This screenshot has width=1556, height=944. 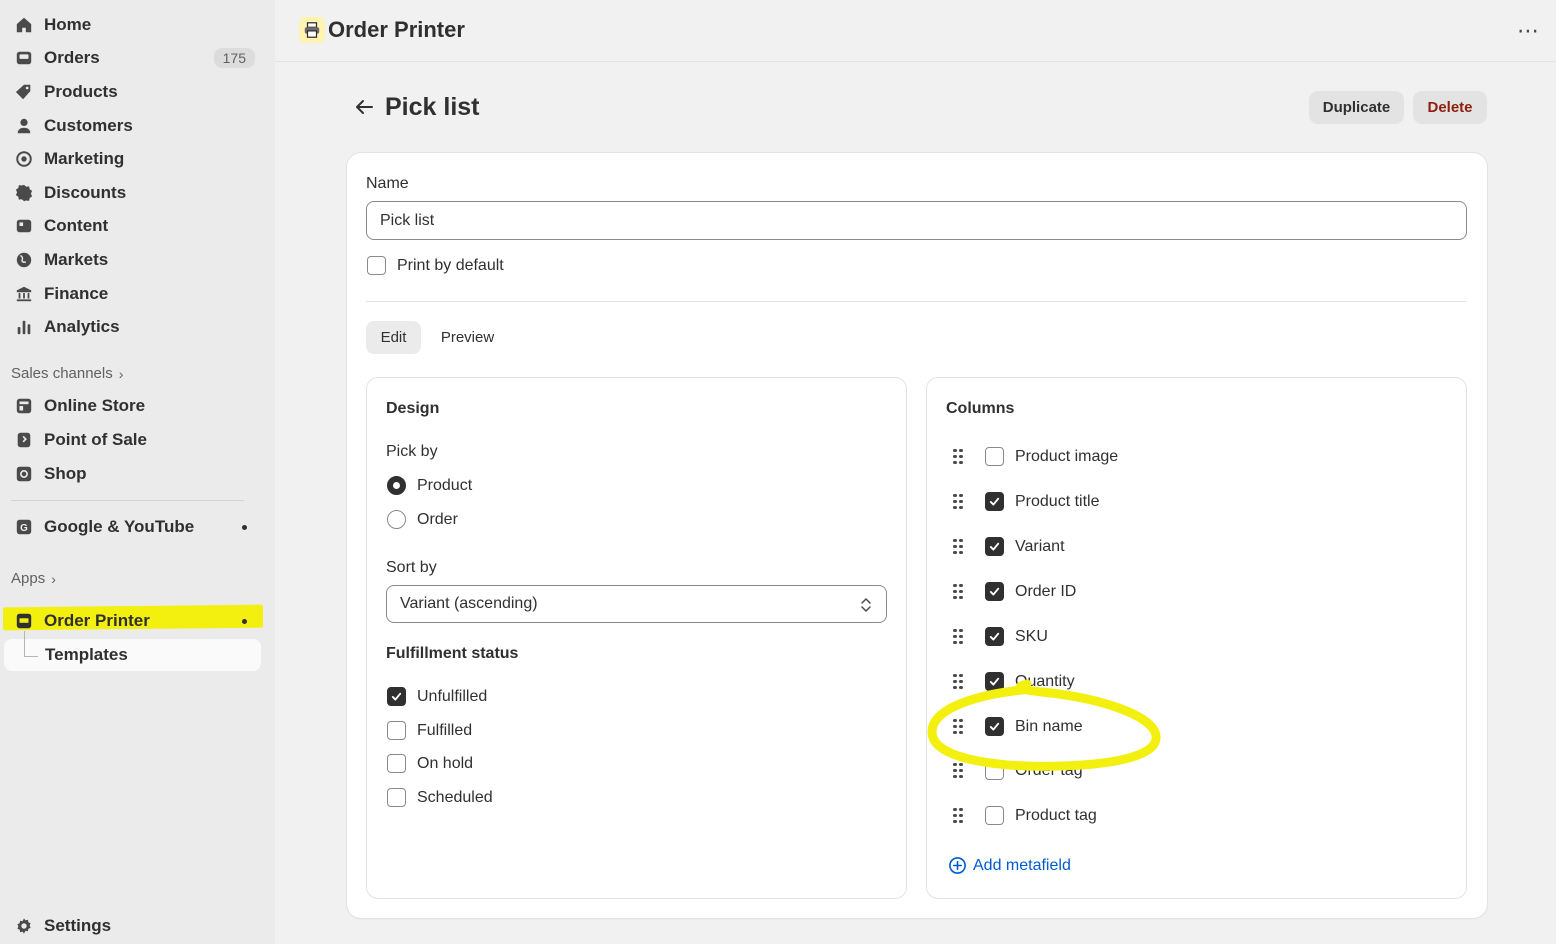 What do you see at coordinates (132, 474) in the screenshot?
I see `nav-shop: Shop` at bounding box center [132, 474].